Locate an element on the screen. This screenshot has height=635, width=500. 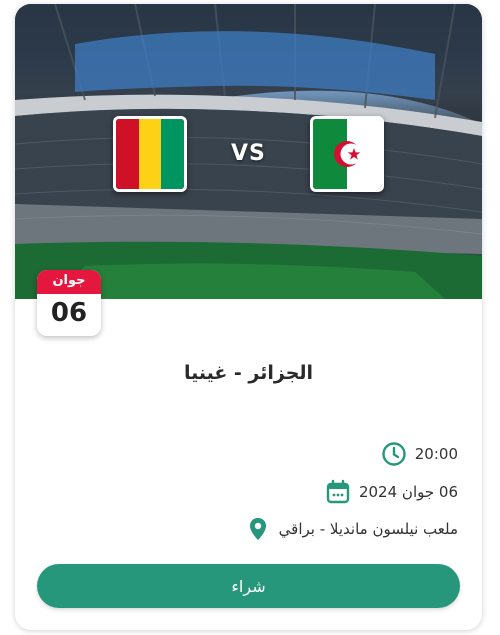
date-badge: جوان 06 is located at coordinates (69, 303).